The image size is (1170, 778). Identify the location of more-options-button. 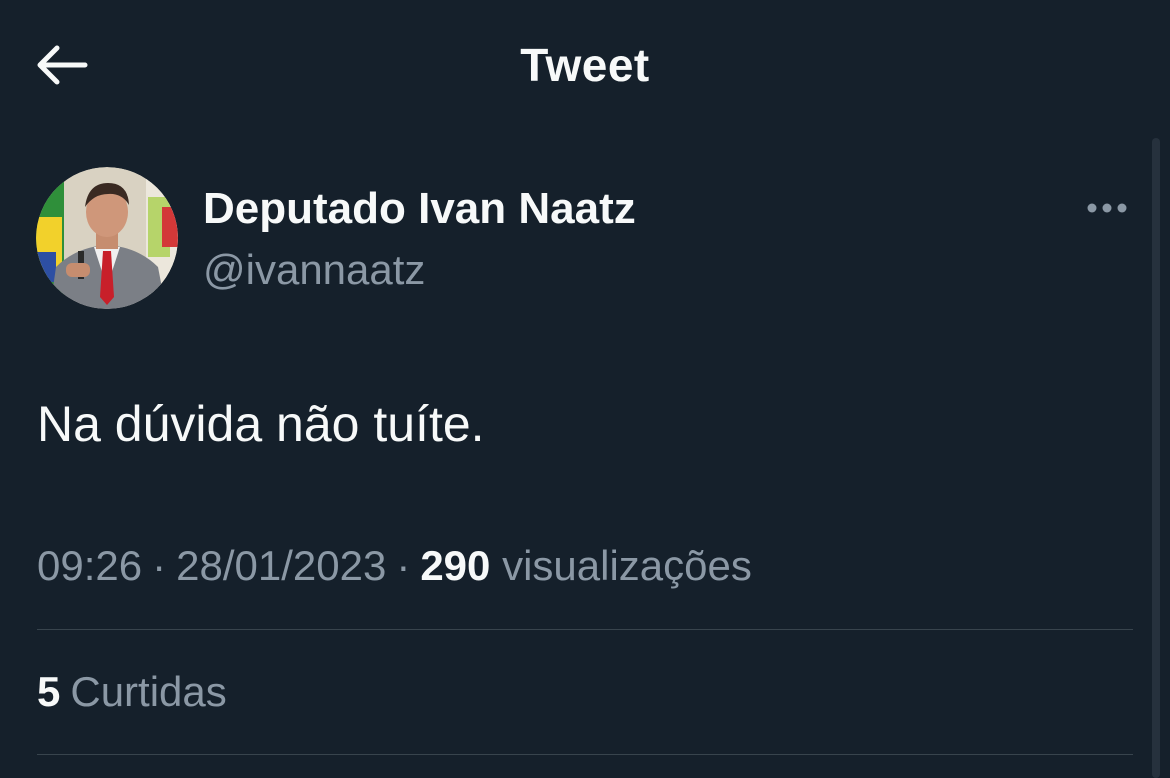
(1107, 208).